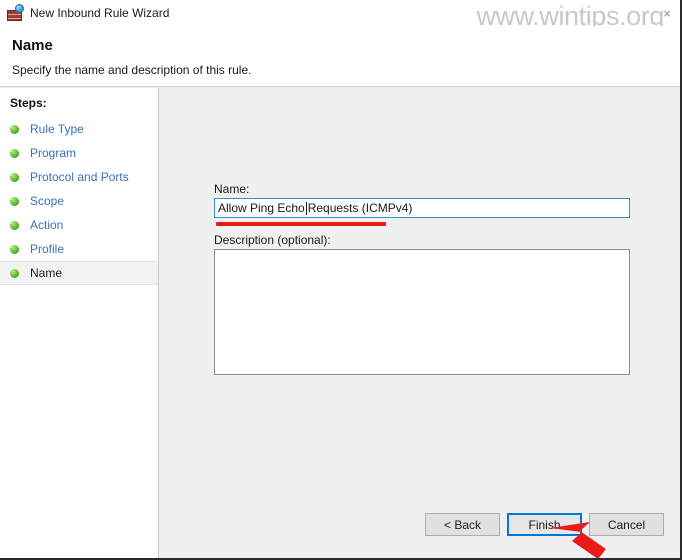 The image size is (682, 560). What do you see at coordinates (47, 249) in the screenshot?
I see `sidebar-item-label: Profile` at bounding box center [47, 249].